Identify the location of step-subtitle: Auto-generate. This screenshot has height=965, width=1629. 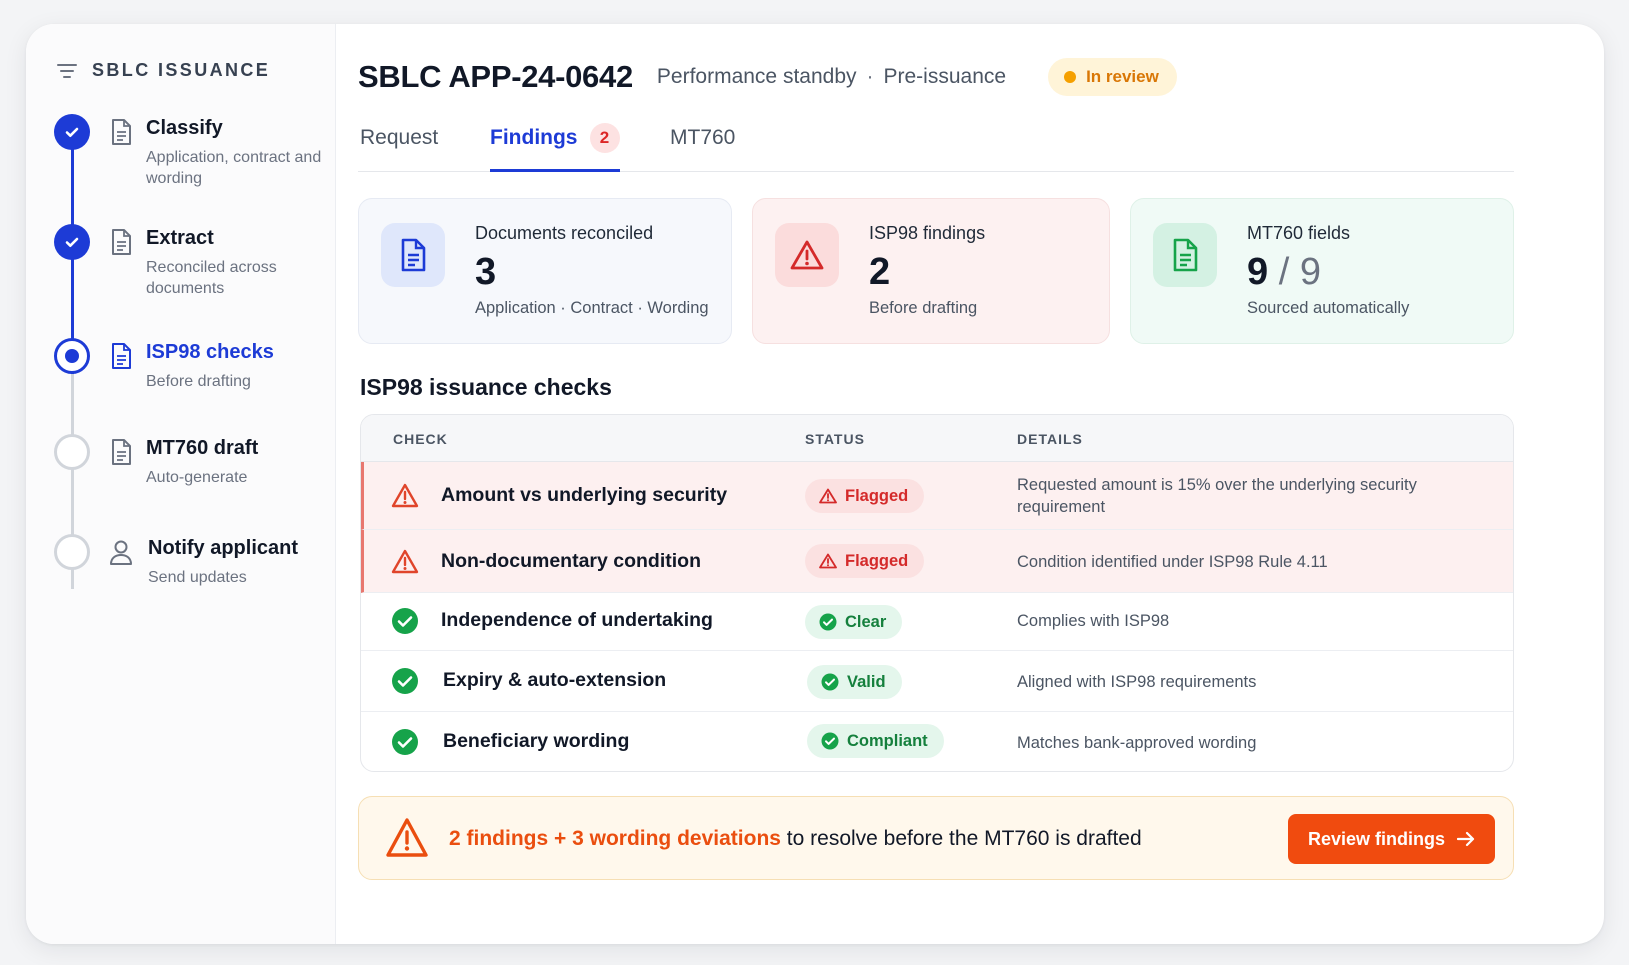
(197, 477).